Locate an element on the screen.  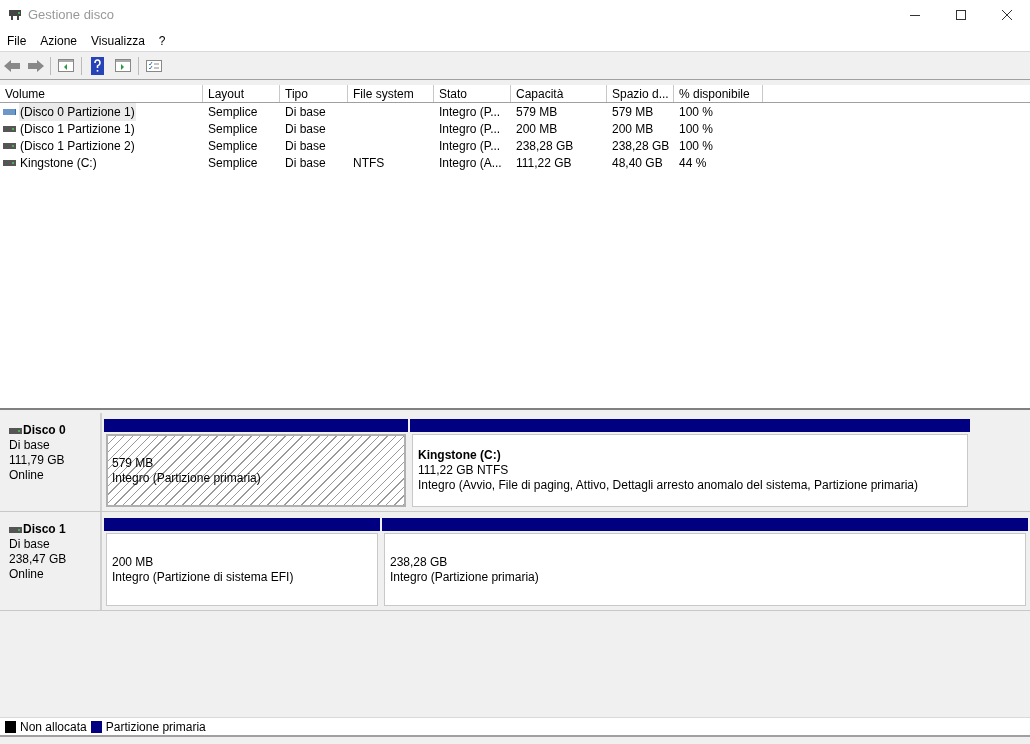
partition-block: 200 MB Integro (Partizione di sistema EFI) is located at coordinates (242, 563).